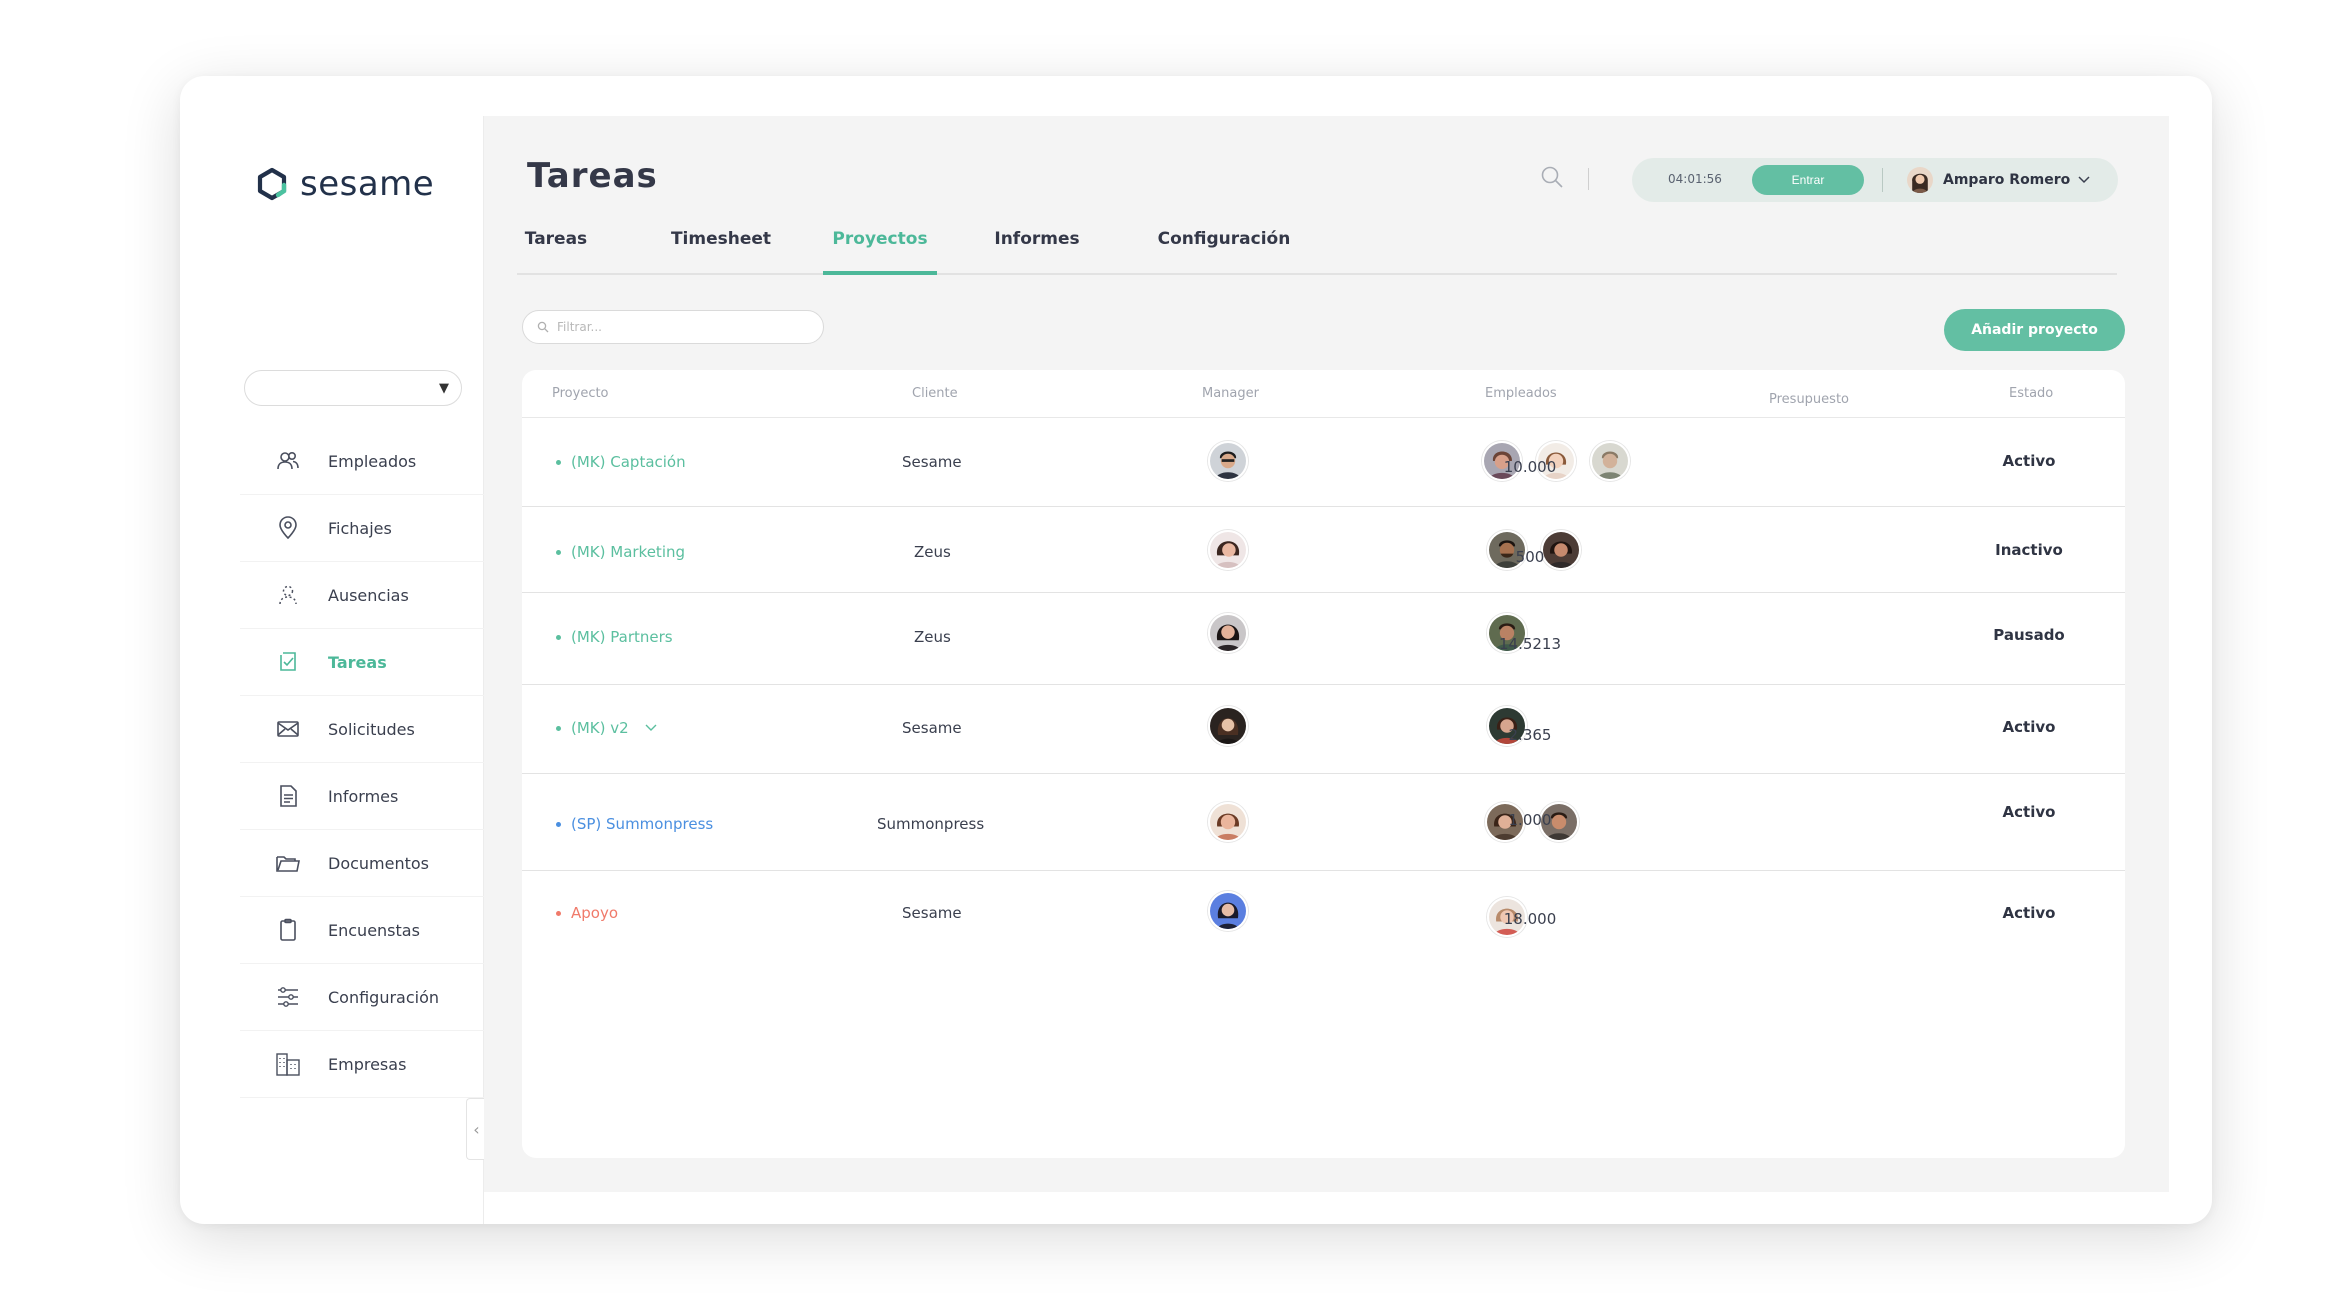 Image resolution: width=2329 pixels, height=1310 pixels. I want to click on location-pin-icon, so click(288, 528).